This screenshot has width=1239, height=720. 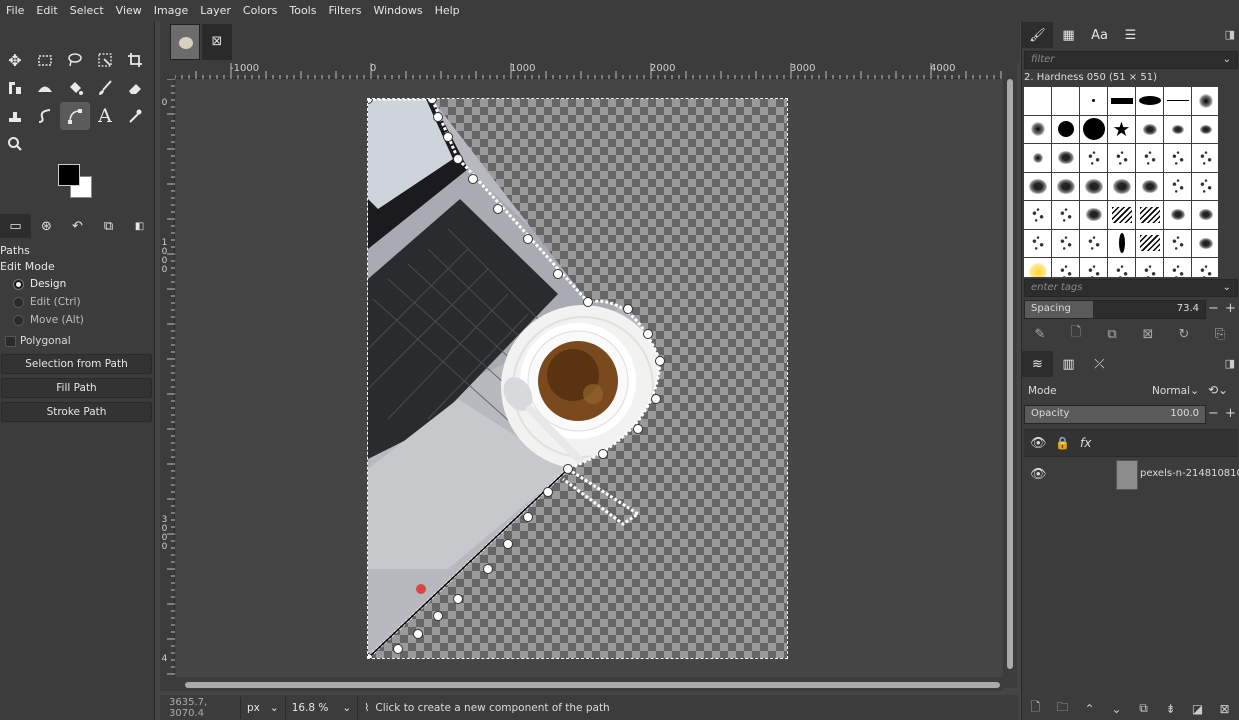 What do you see at coordinates (215, 10) in the screenshot?
I see `menu-layer: Layer` at bounding box center [215, 10].